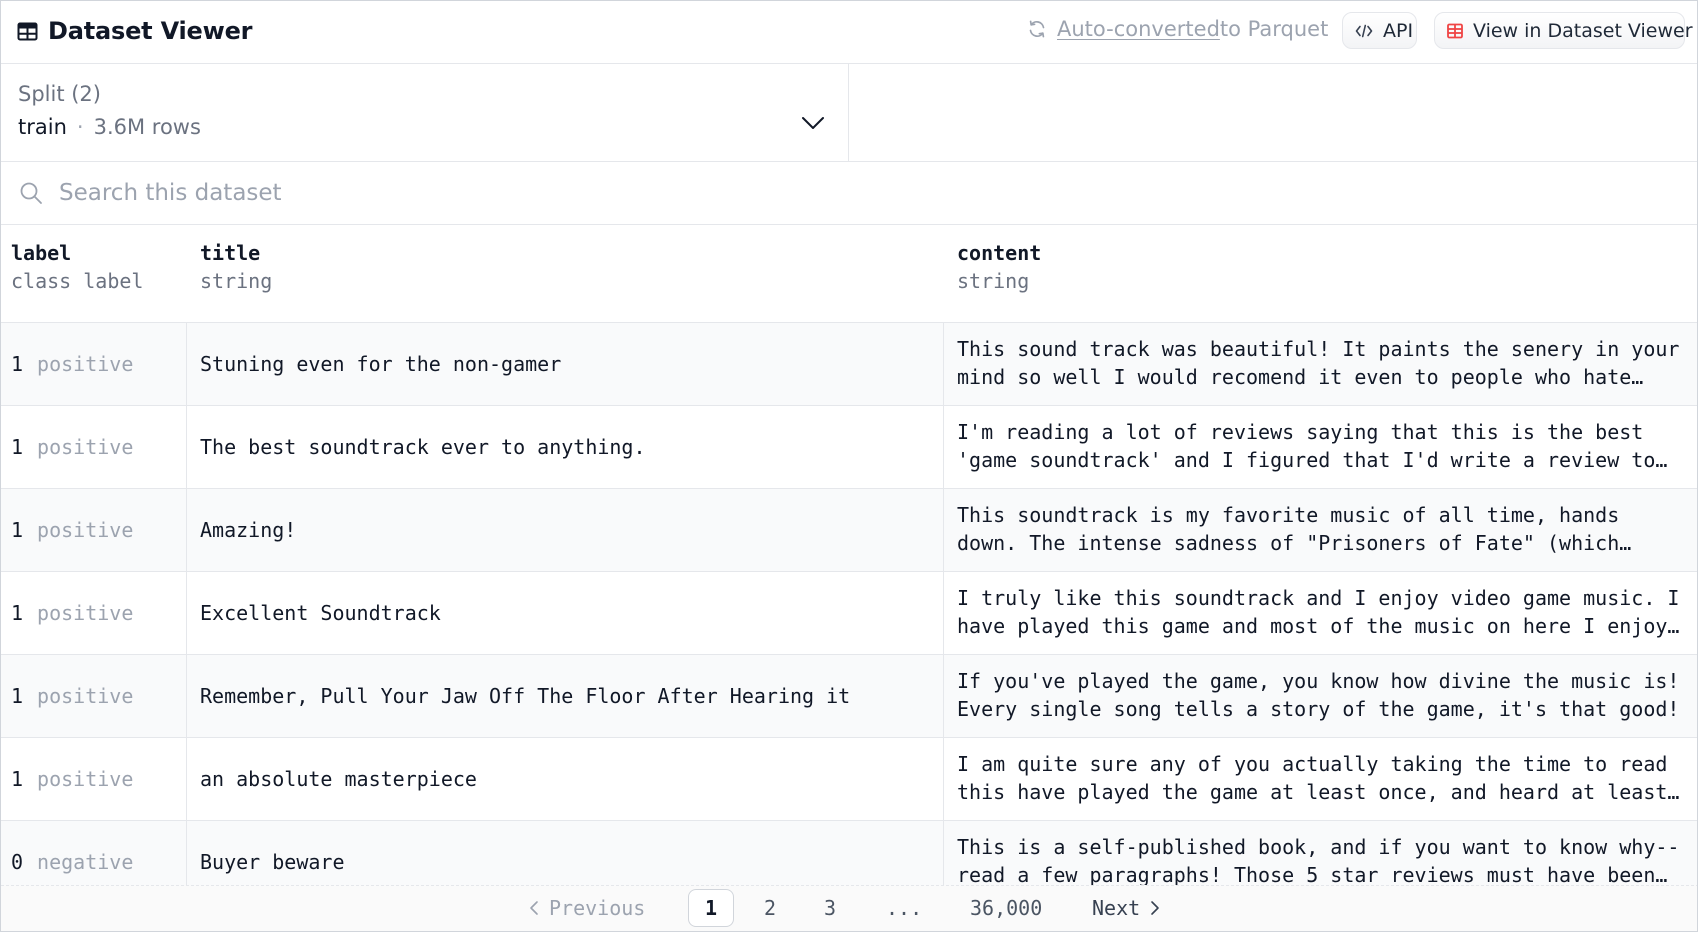 The height and width of the screenshot is (932, 1698). What do you see at coordinates (1006, 908) in the screenshot?
I see `page-button-last: 36,000` at bounding box center [1006, 908].